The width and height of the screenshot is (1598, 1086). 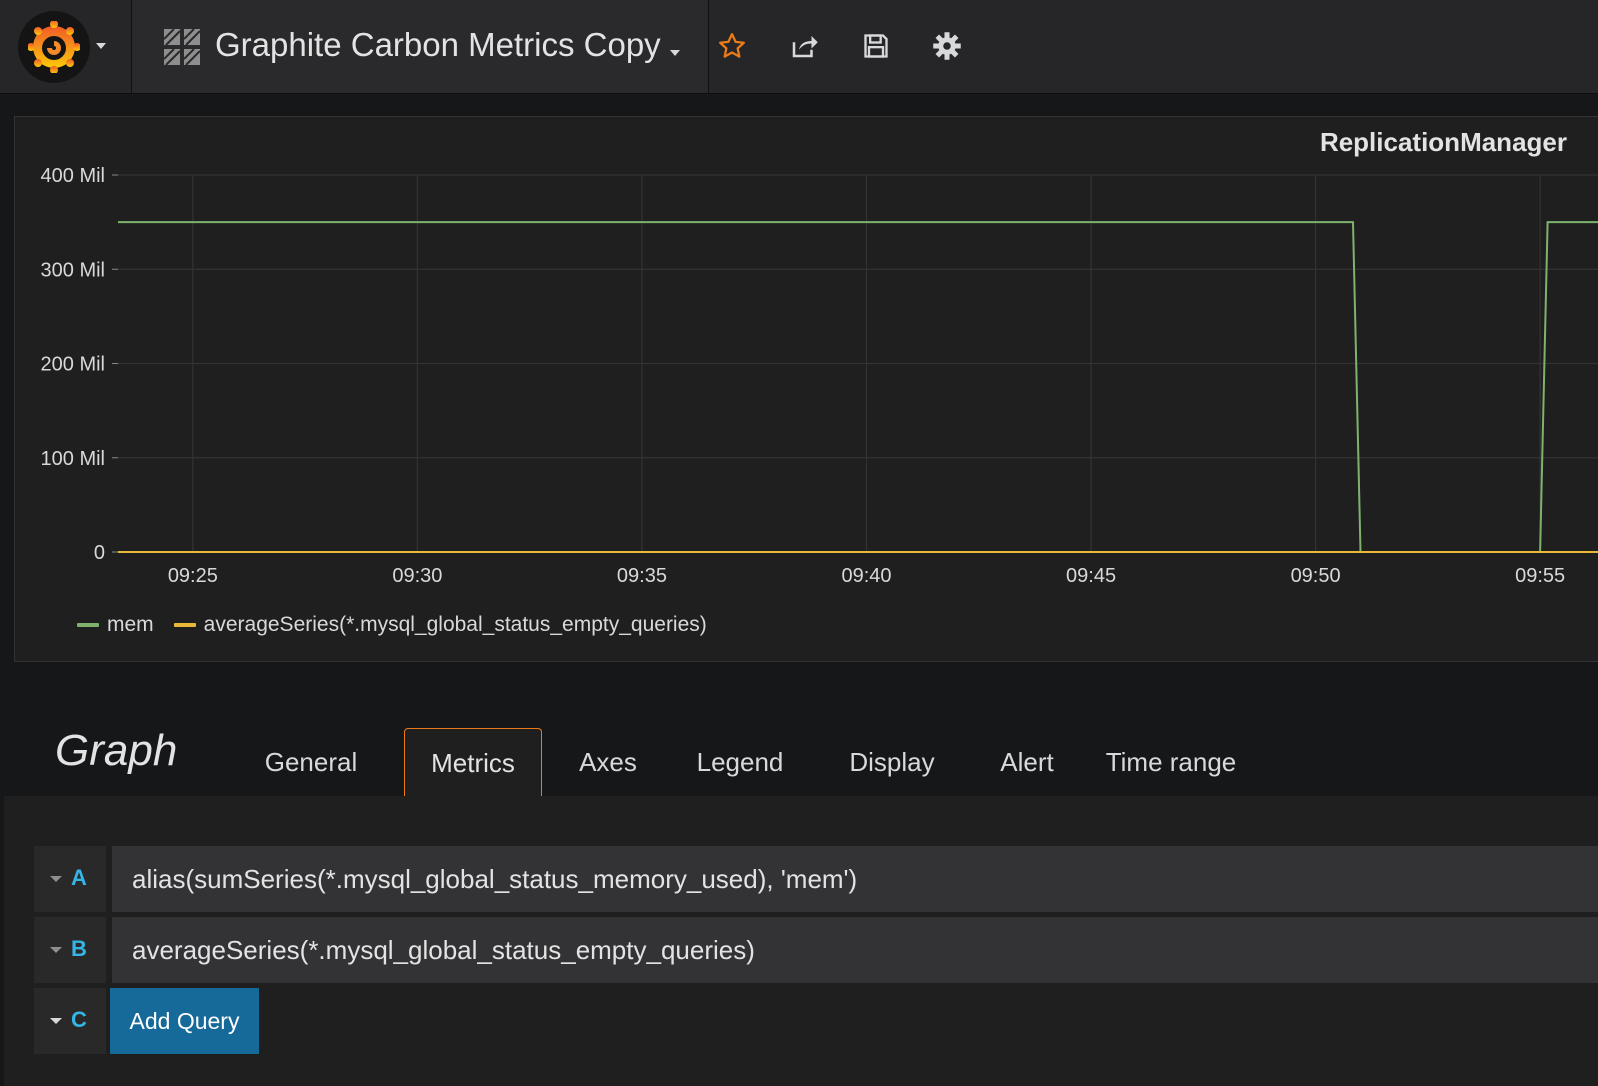 What do you see at coordinates (79, 948) in the screenshot?
I see `query-letter-b: B` at bounding box center [79, 948].